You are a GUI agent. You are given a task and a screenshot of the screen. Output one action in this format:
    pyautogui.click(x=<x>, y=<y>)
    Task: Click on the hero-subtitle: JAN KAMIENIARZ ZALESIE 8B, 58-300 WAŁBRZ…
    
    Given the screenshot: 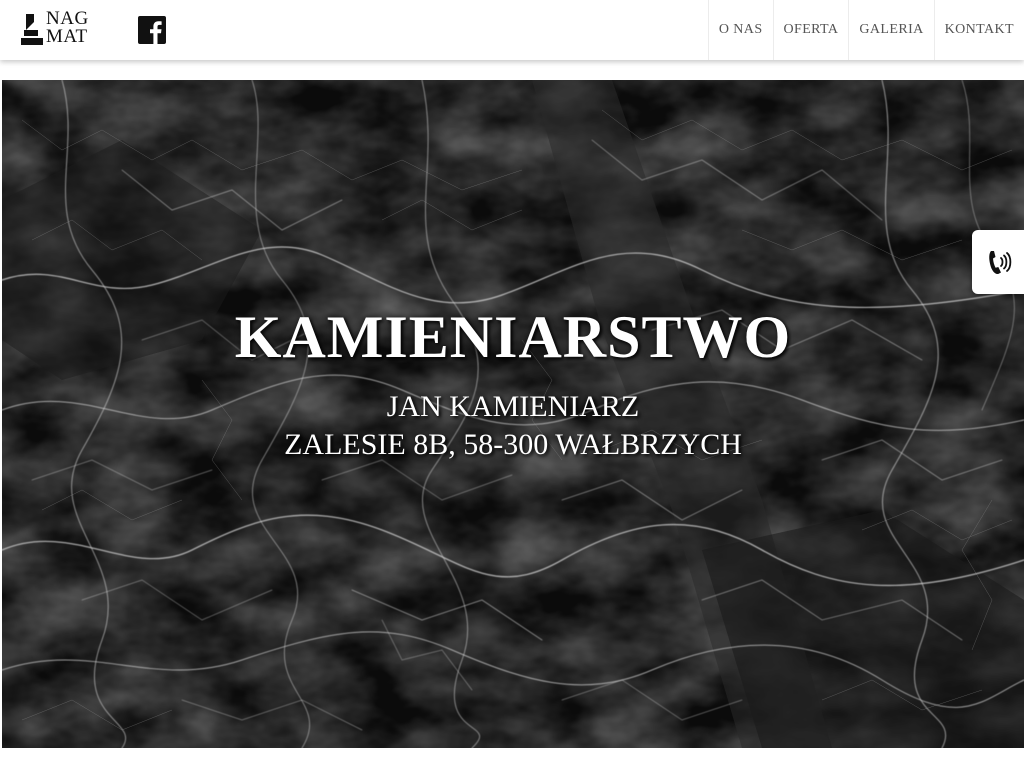 What is the action you would take?
    pyautogui.click(x=513, y=426)
    